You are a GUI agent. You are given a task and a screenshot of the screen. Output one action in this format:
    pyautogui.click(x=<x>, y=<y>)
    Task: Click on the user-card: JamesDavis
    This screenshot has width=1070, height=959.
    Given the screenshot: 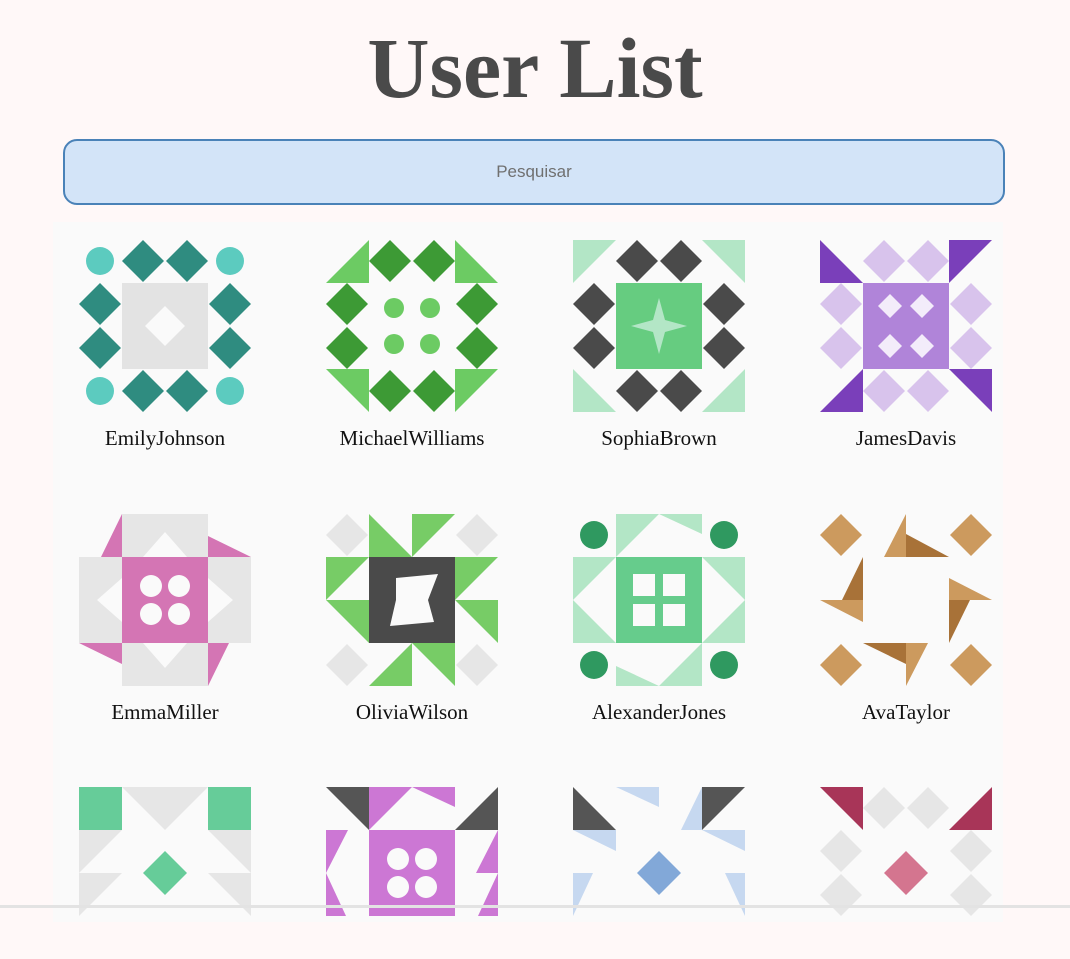 What is the action you would take?
    pyautogui.click(x=906, y=345)
    